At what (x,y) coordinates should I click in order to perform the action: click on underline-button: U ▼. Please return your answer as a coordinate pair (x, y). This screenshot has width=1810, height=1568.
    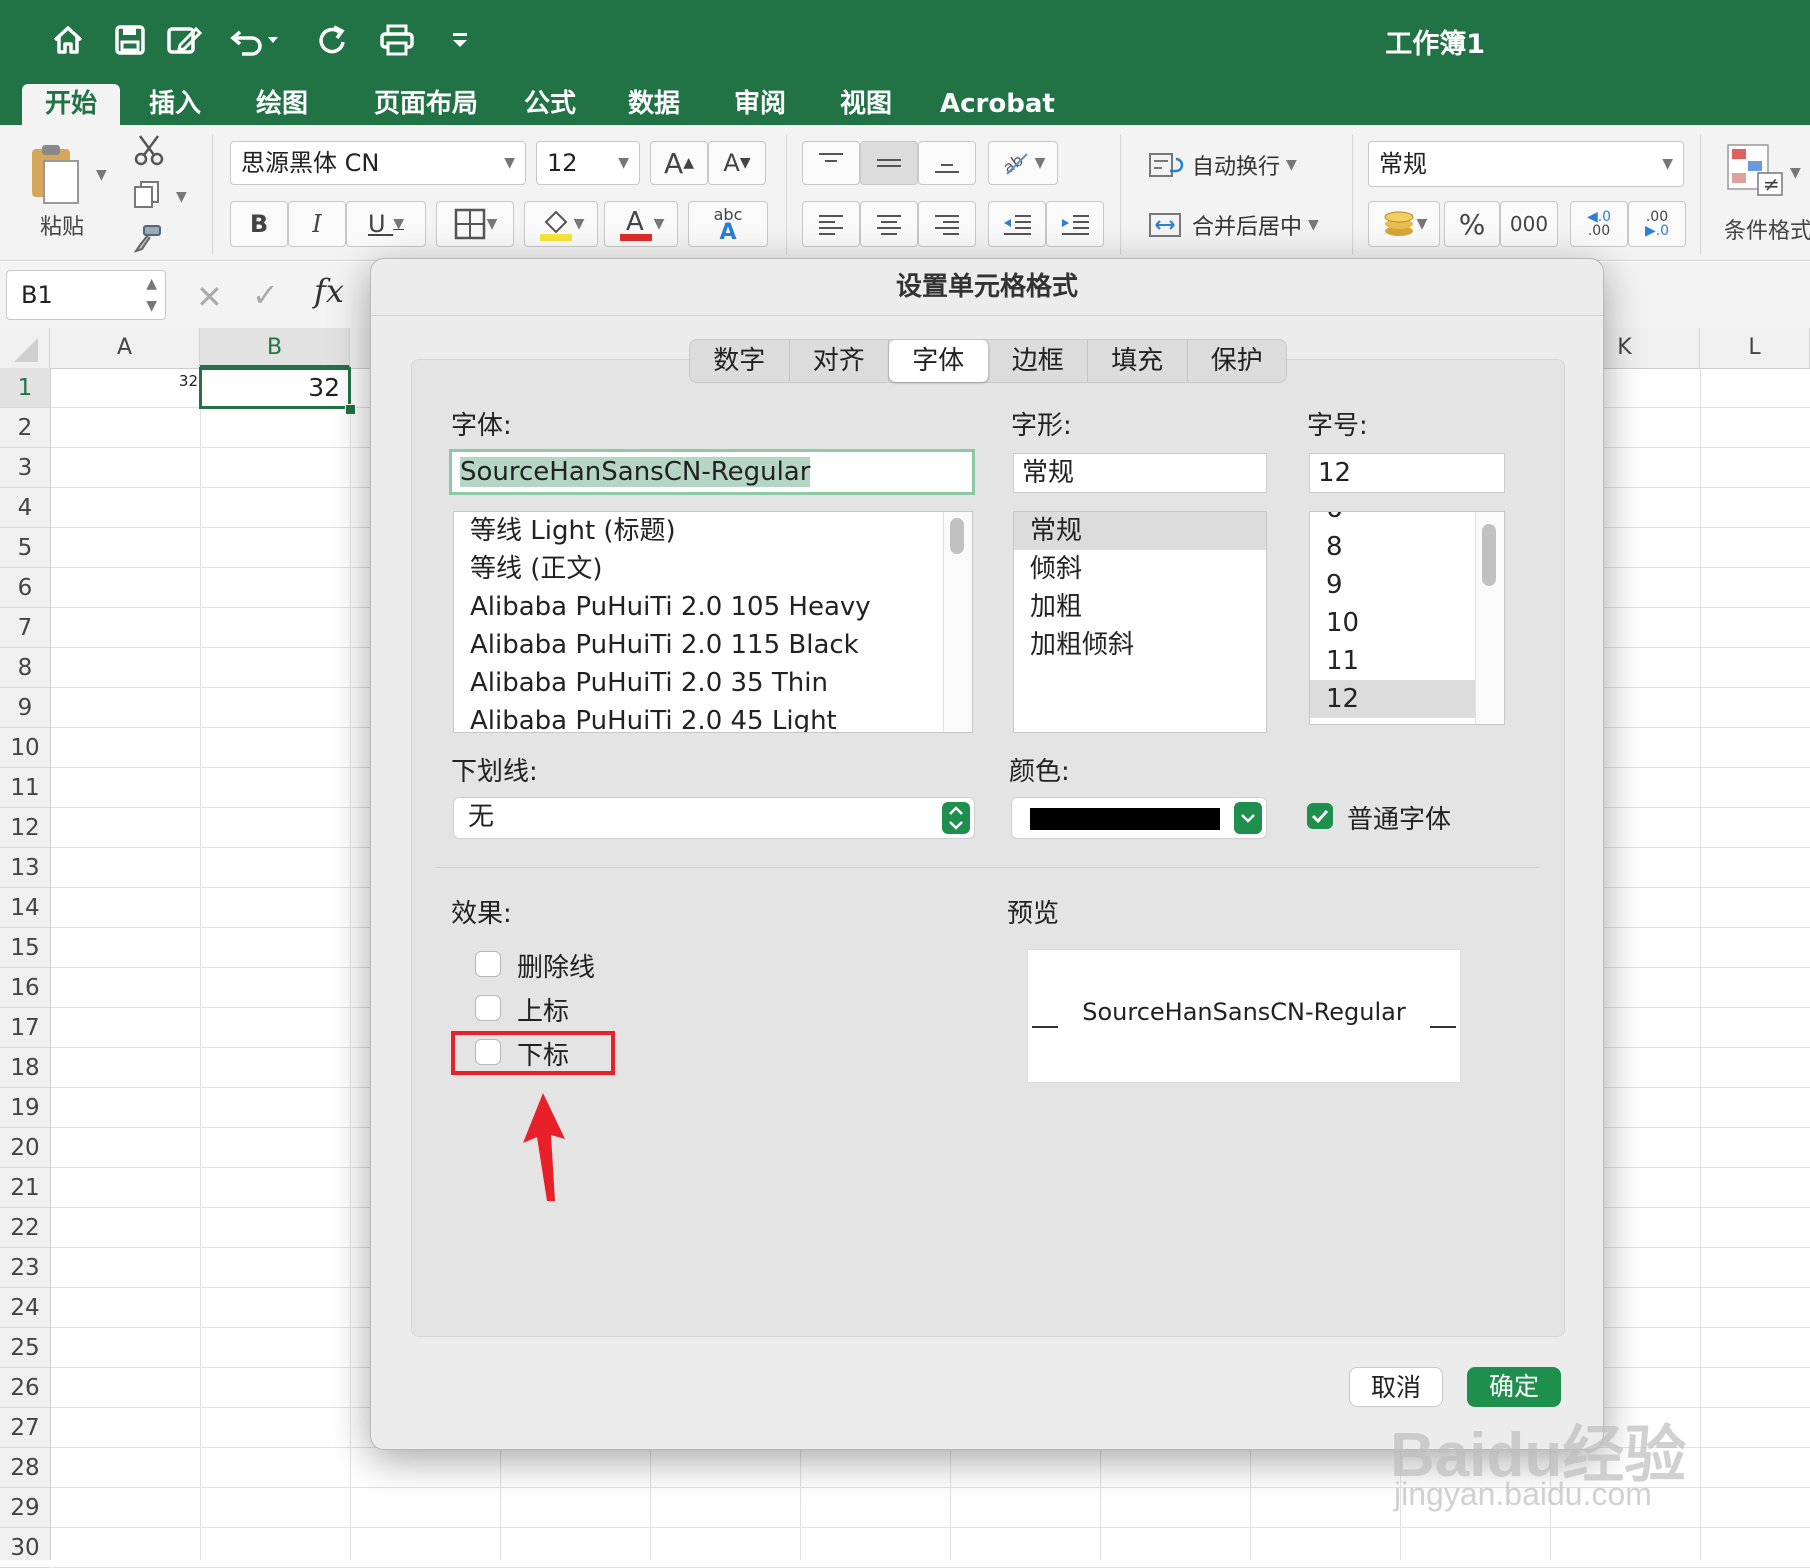
    Looking at the image, I should click on (386, 224).